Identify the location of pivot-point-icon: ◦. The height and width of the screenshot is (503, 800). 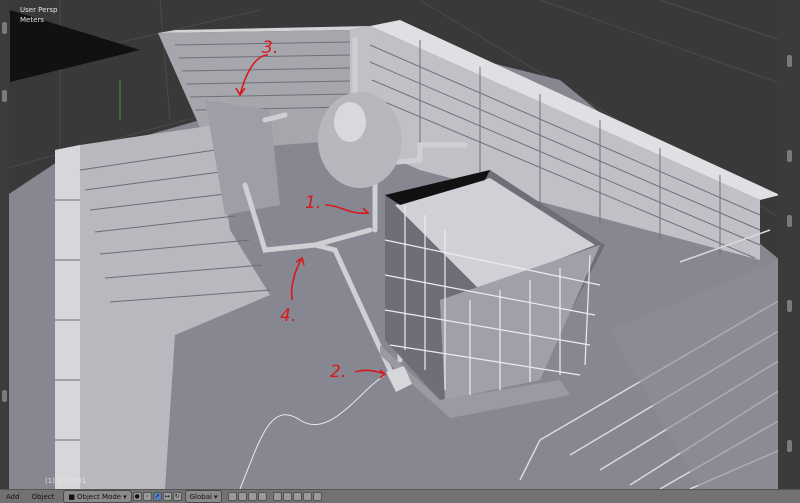
(147, 496).